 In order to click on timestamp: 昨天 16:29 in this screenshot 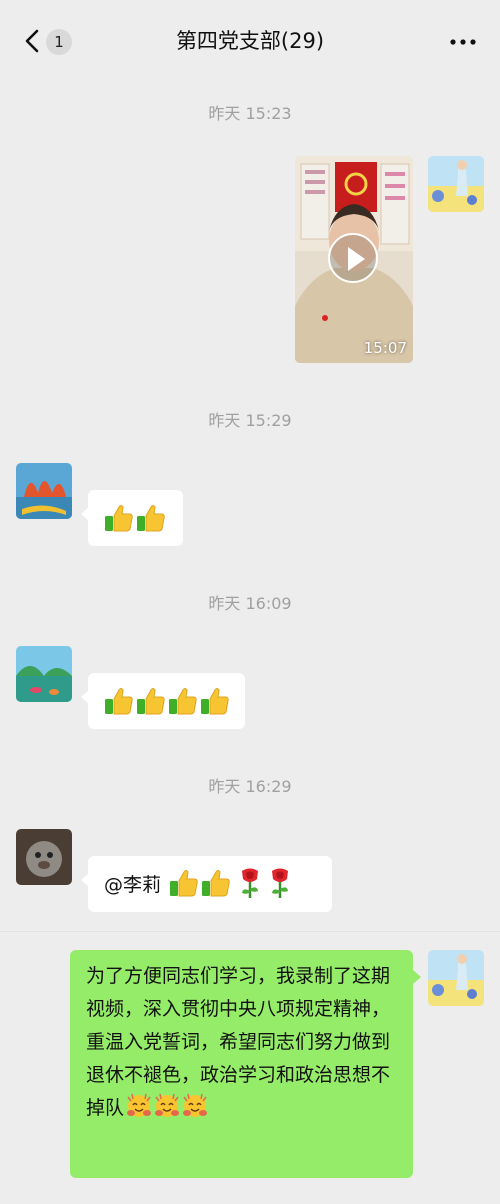, I will do `click(250, 786)`.